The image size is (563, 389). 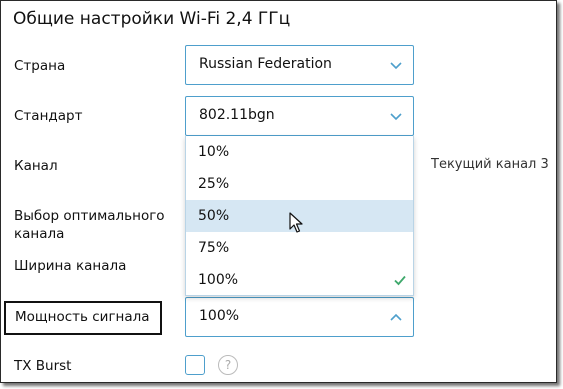 I want to click on option-label: 100%, so click(x=218, y=280).